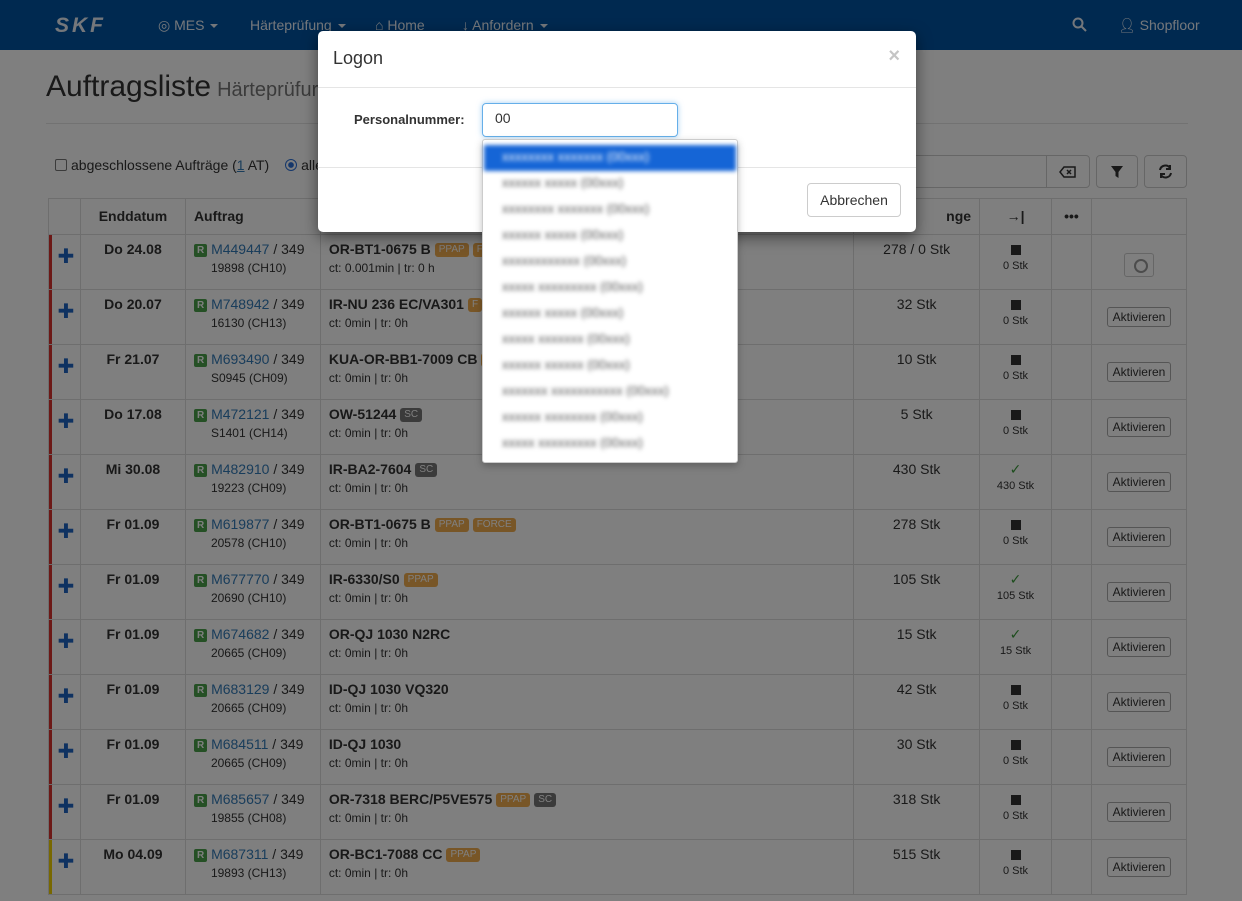 Image resolution: width=1242 pixels, height=901 pixels. What do you see at coordinates (894, 56) in the screenshot?
I see `close-icon: ×` at bounding box center [894, 56].